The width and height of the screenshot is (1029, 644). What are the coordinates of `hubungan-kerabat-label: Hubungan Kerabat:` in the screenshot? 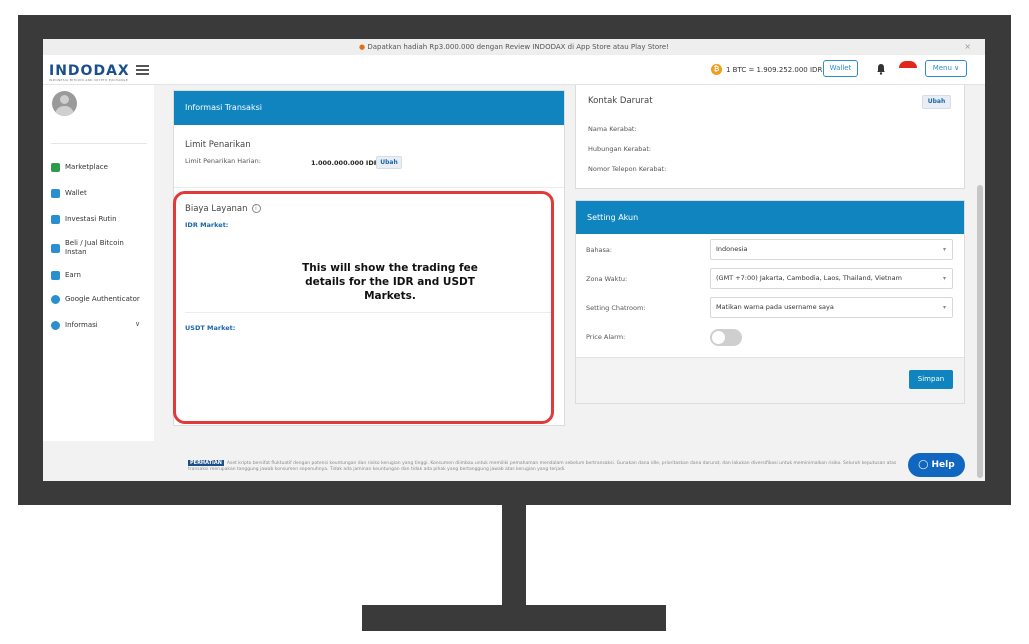 It's located at (620, 149).